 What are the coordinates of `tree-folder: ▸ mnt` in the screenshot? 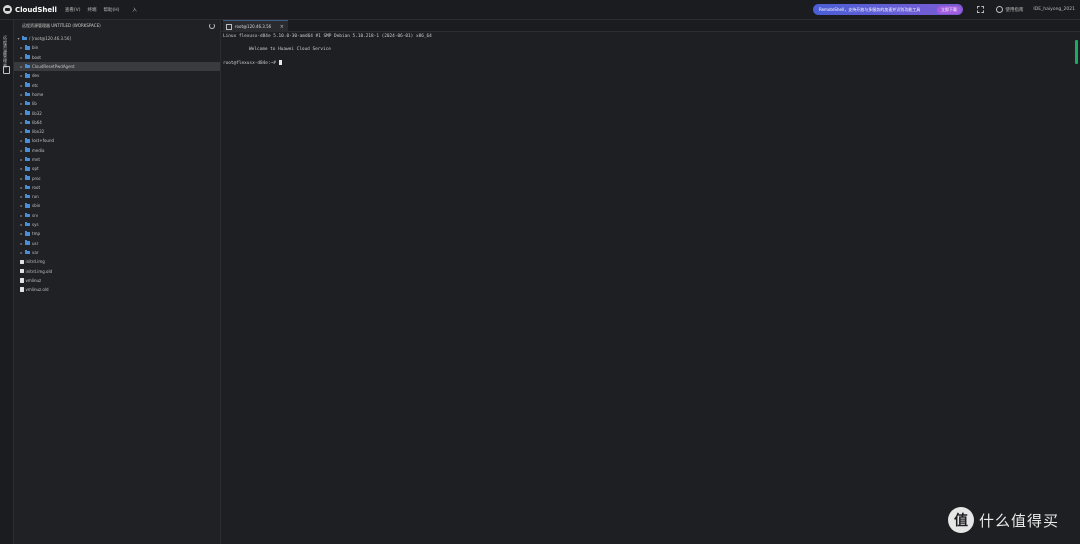 It's located at (117, 159).